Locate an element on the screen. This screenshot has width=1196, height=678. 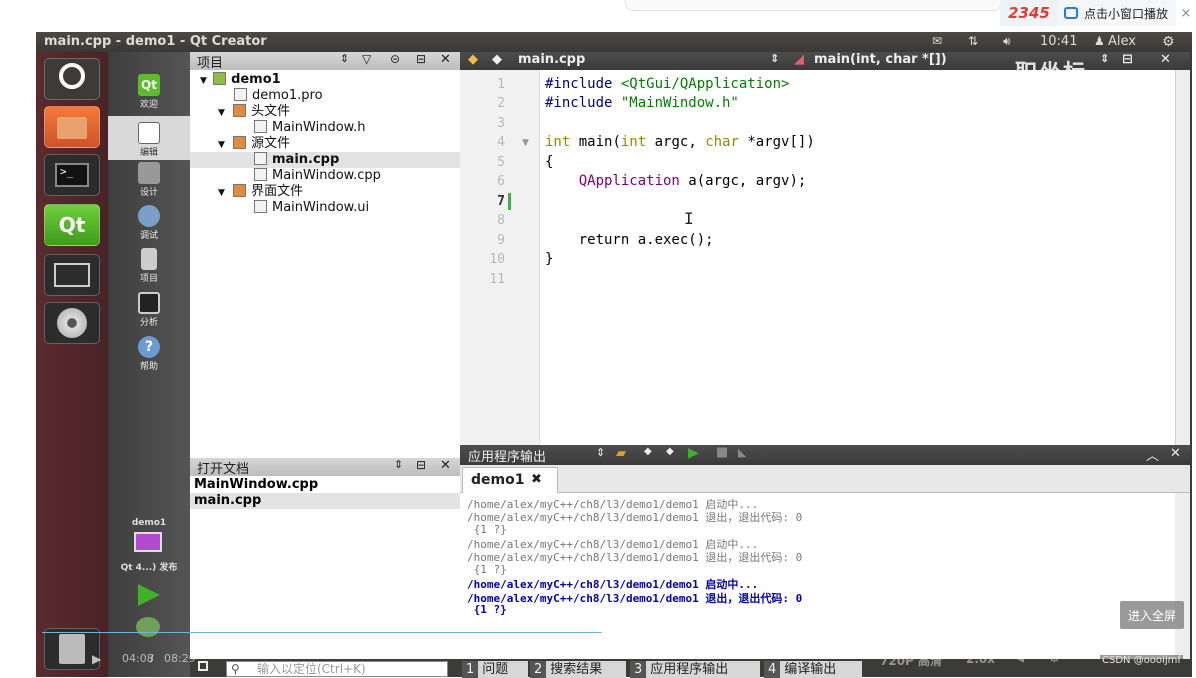
mini-window-play-button: 点击小窗口播放 is located at coordinates (1117, 13).